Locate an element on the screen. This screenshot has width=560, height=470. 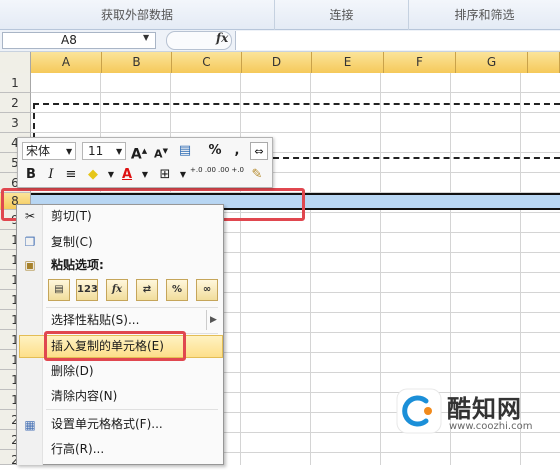
menu-item-cut: 剪切(T) is located at coordinates (71, 216).